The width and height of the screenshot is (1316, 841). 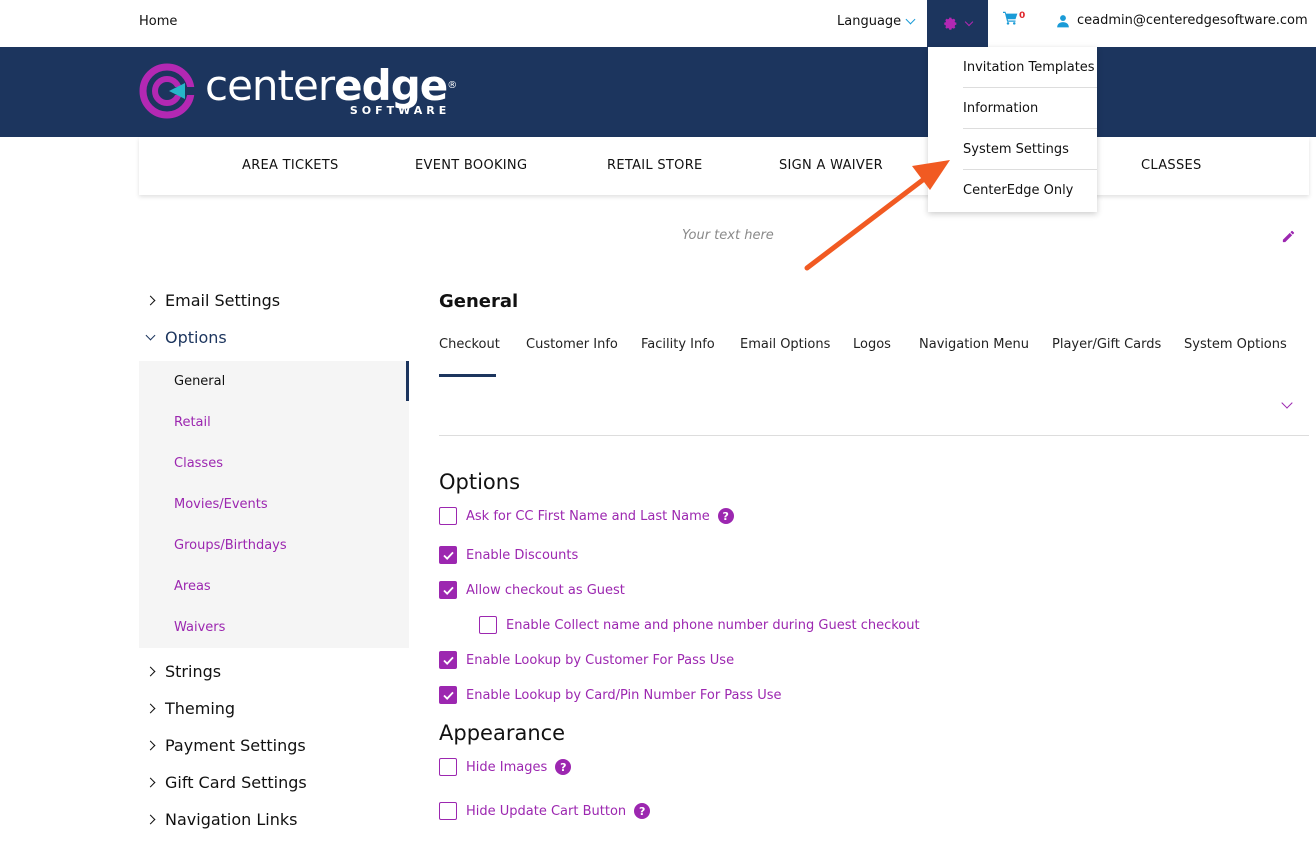 What do you see at coordinates (158, 21) in the screenshot?
I see `home-link: Home` at bounding box center [158, 21].